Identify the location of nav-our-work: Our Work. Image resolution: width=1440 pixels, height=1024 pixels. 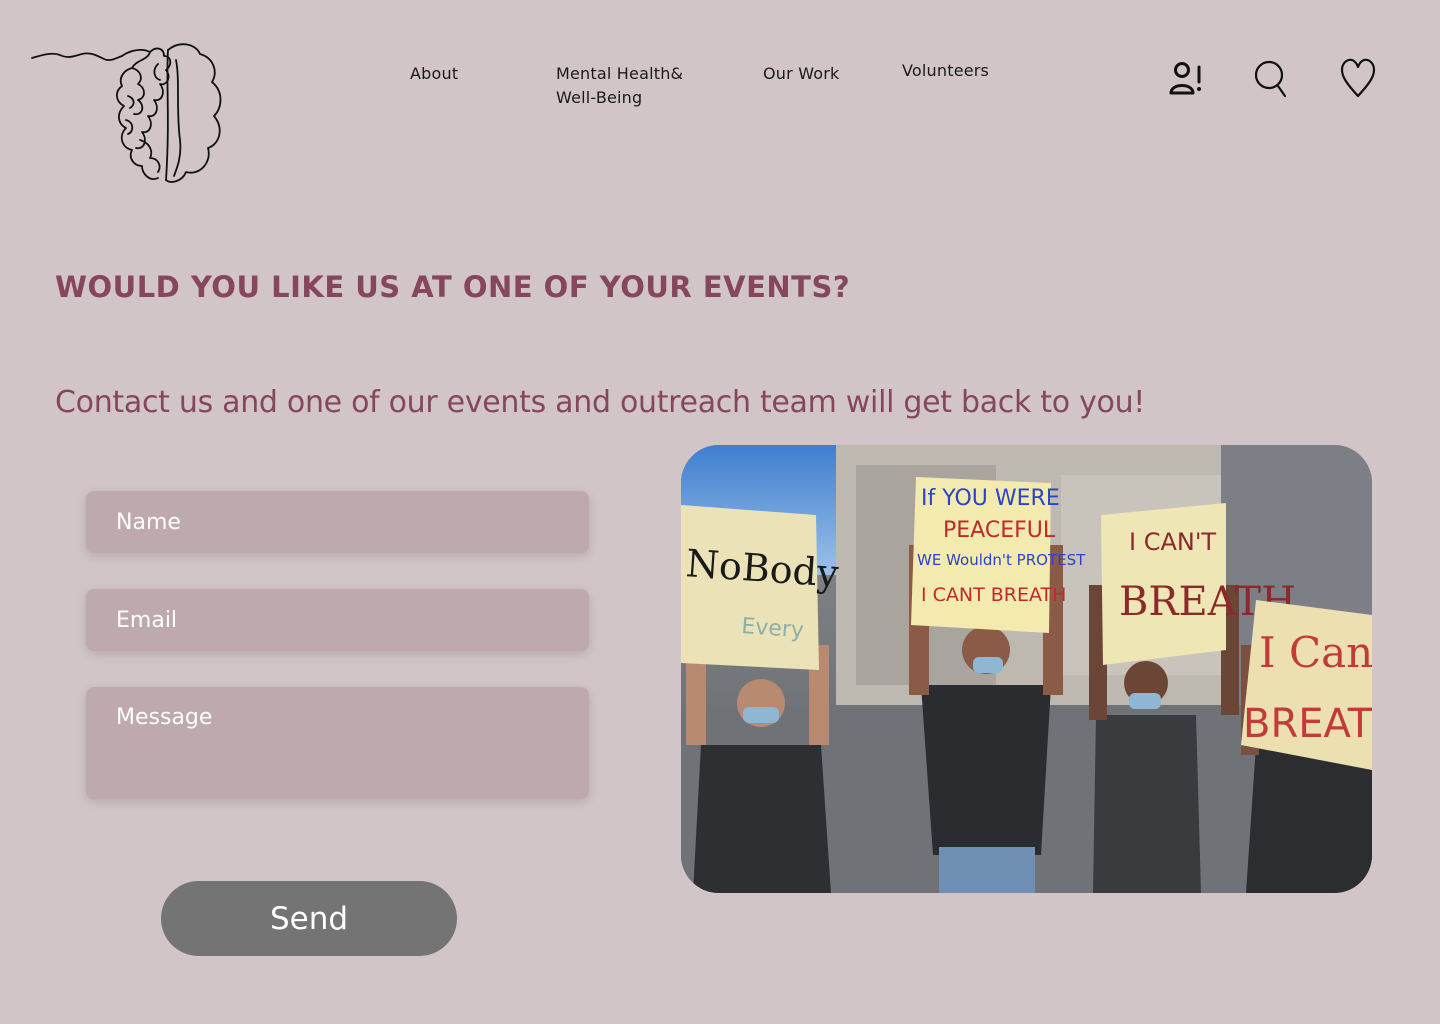
(801, 74).